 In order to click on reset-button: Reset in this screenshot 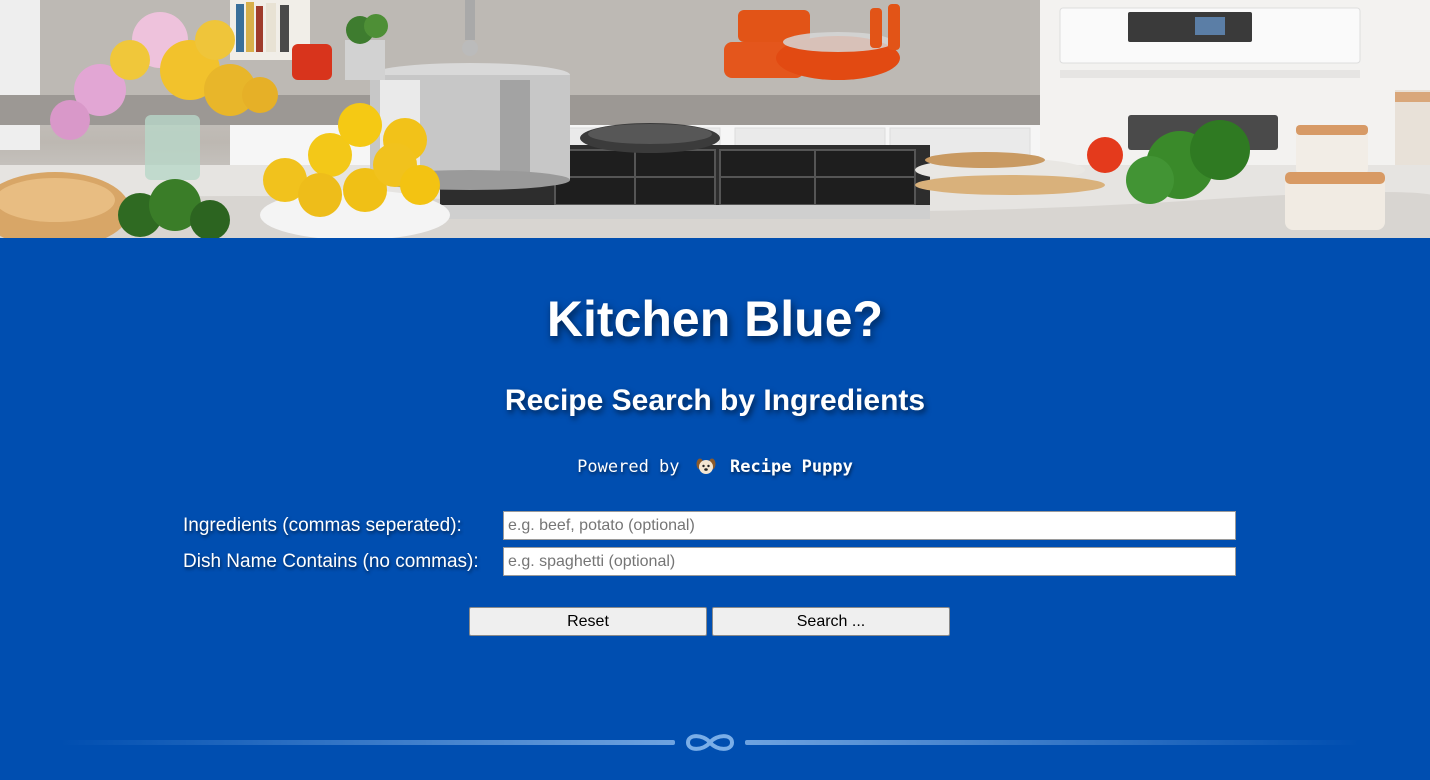, I will do `click(588, 621)`.